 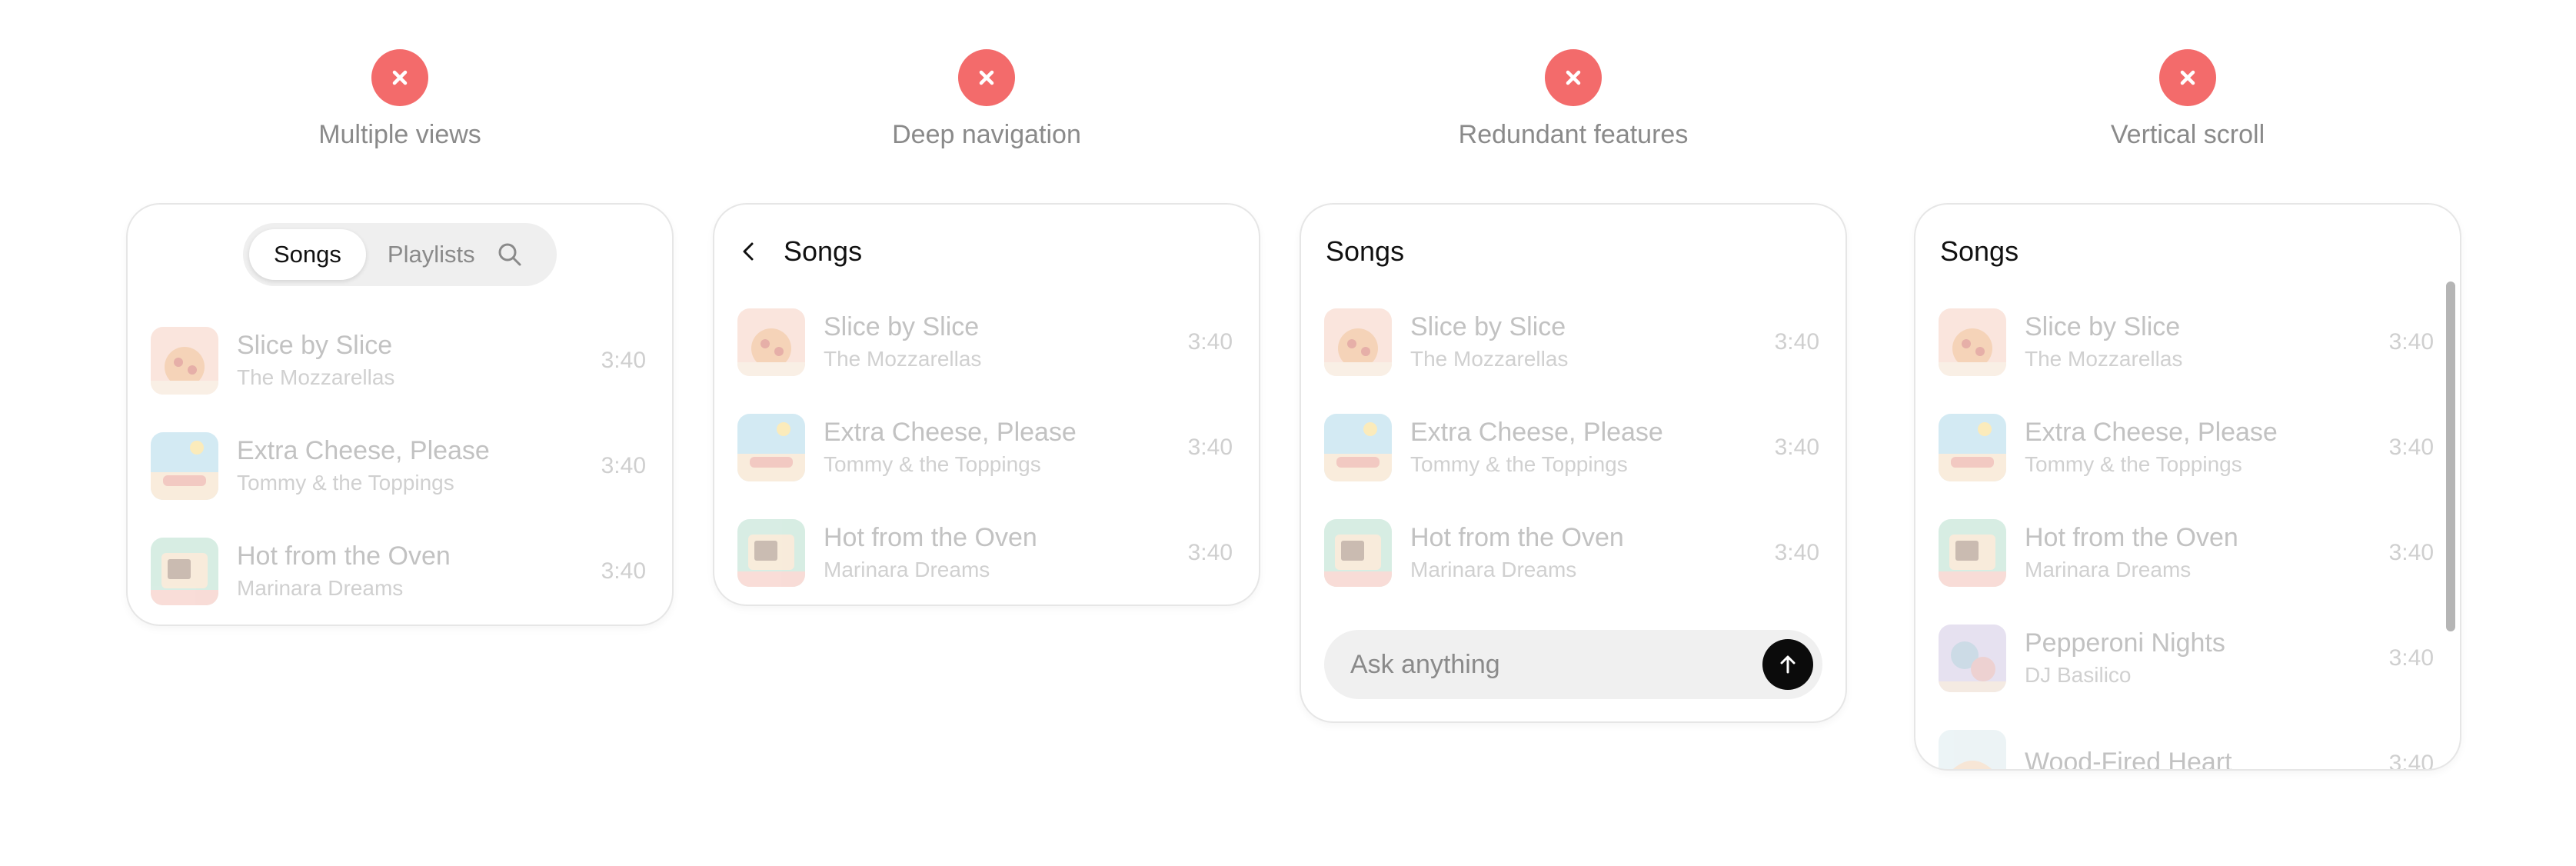 What do you see at coordinates (2188, 741) in the screenshot?
I see `song-row: Wood-Fired Heart 3:40` at bounding box center [2188, 741].